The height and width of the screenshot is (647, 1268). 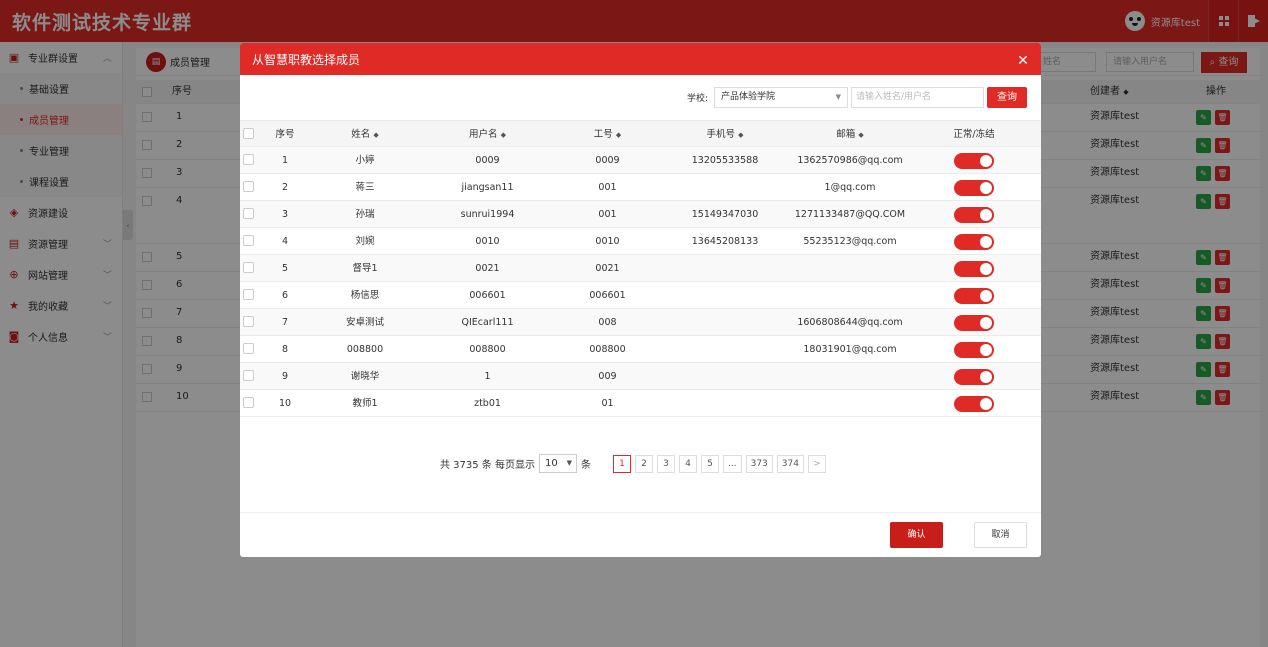 What do you see at coordinates (569, 463) in the screenshot?
I see `caret-down-icon: ▼` at bounding box center [569, 463].